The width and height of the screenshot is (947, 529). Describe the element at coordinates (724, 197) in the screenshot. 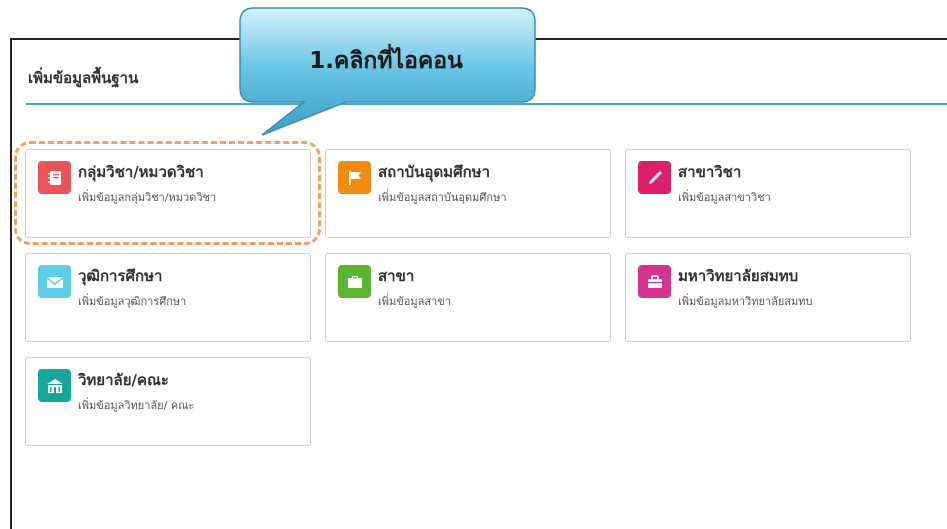

I see `card-subtitle: เพิ่มข้อมูลสาขาวิชา` at that location.